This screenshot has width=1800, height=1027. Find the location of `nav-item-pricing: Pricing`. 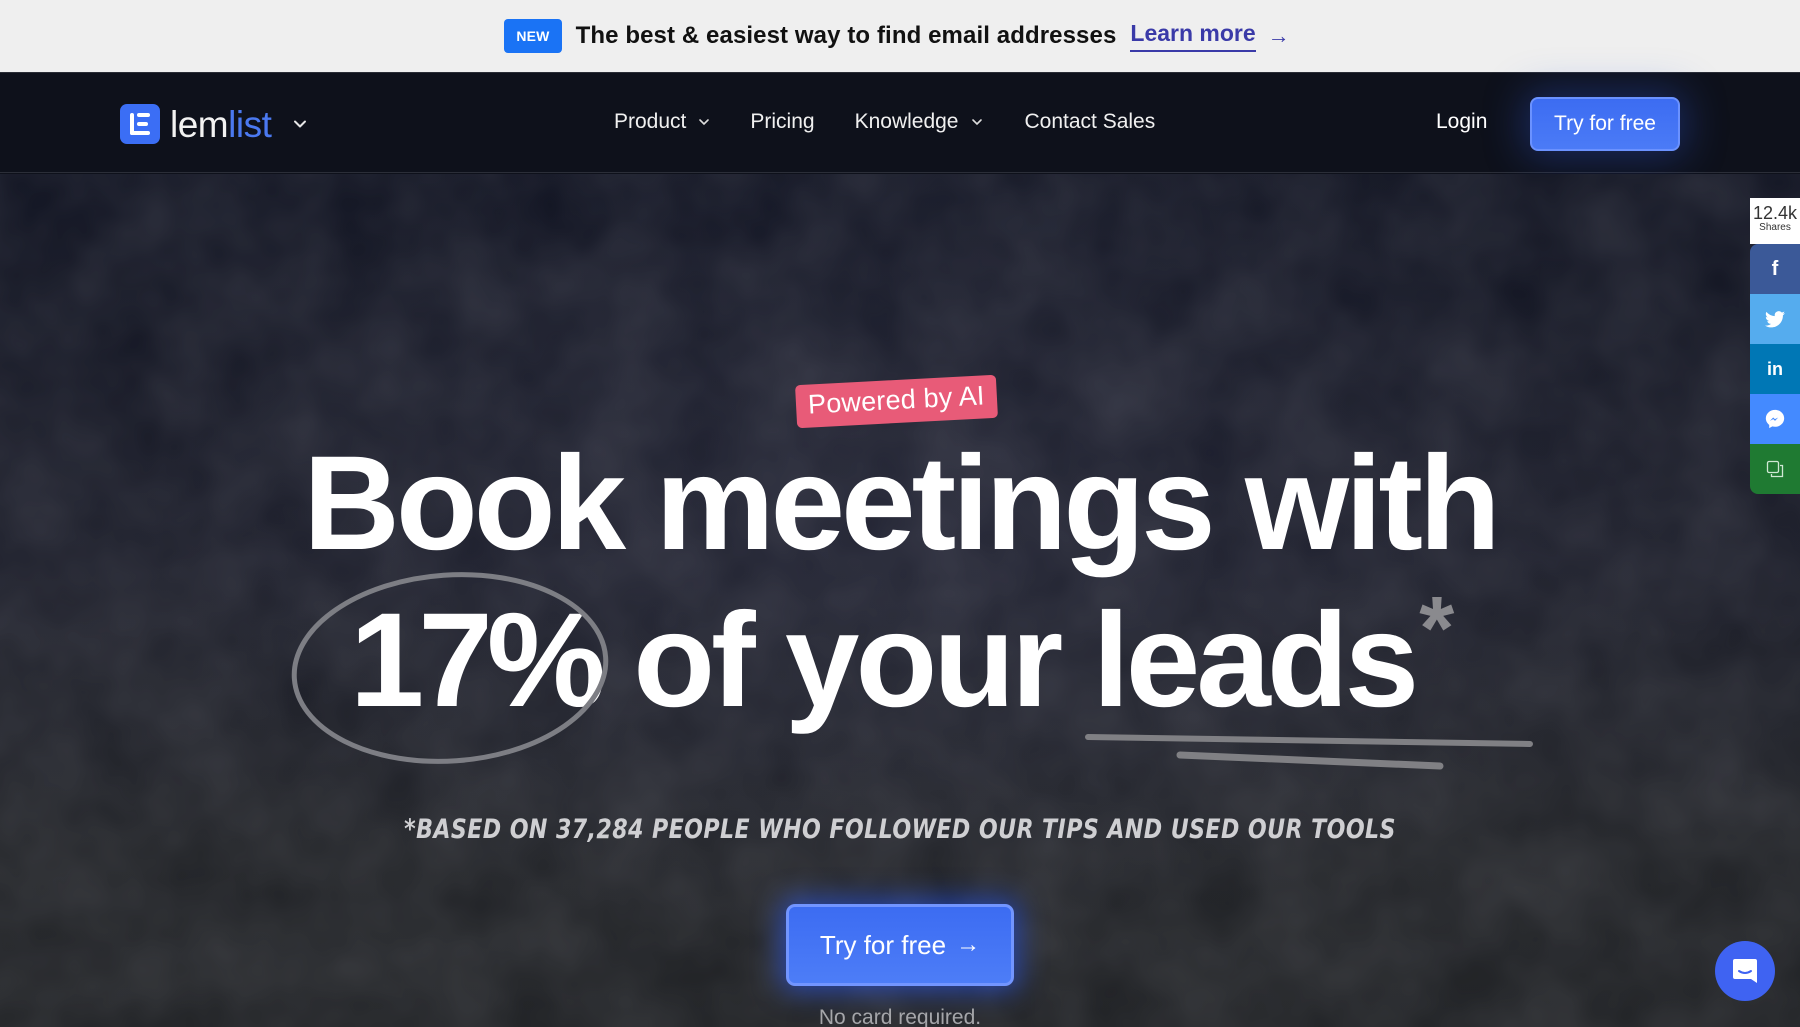

nav-item-pricing: Pricing is located at coordinates (782, 122).